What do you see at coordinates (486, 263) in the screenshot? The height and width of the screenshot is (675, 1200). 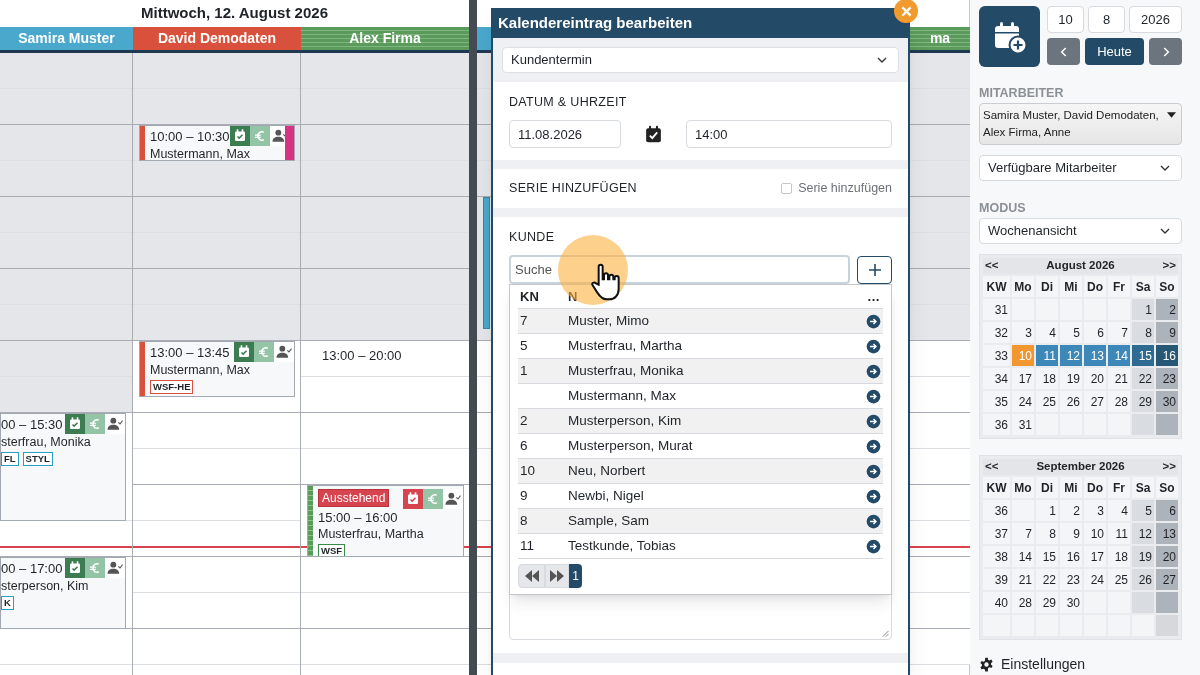 I see `appointment-card` at bounding box center [486, 263].